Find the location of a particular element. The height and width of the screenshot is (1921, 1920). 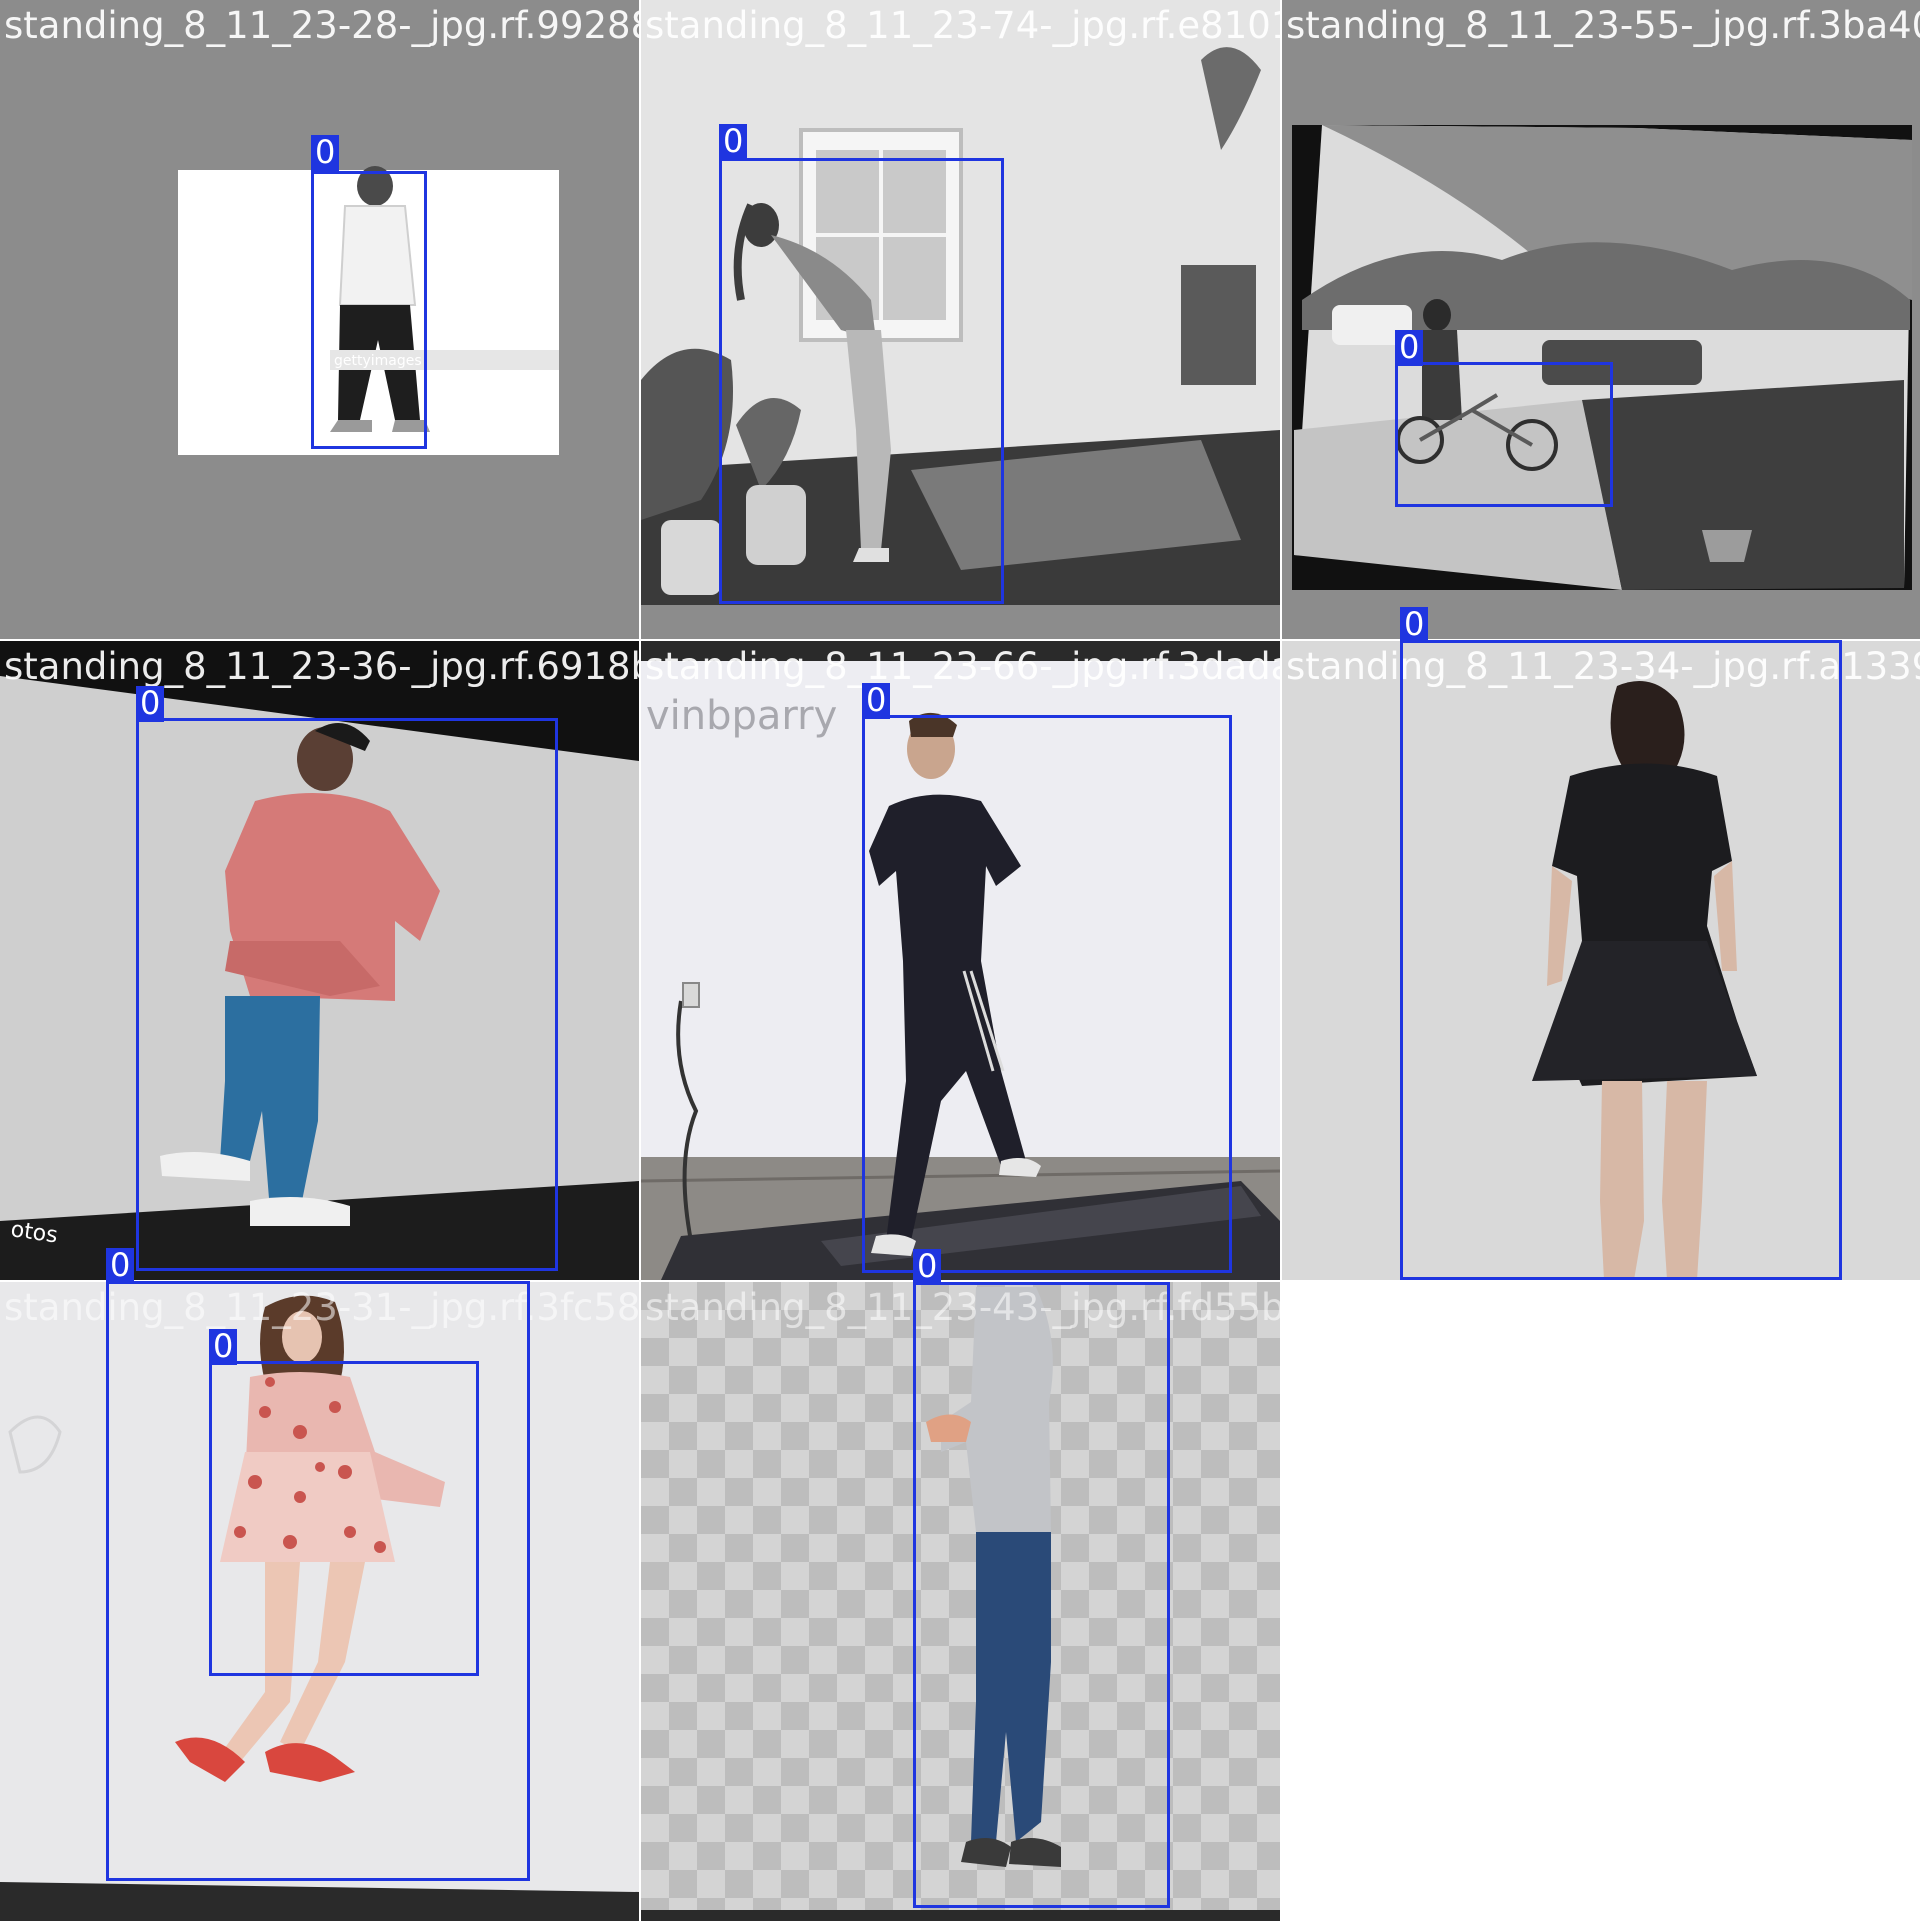

scene-photo-man-treadmill: vinbparry is located at coordinates (960, 960).